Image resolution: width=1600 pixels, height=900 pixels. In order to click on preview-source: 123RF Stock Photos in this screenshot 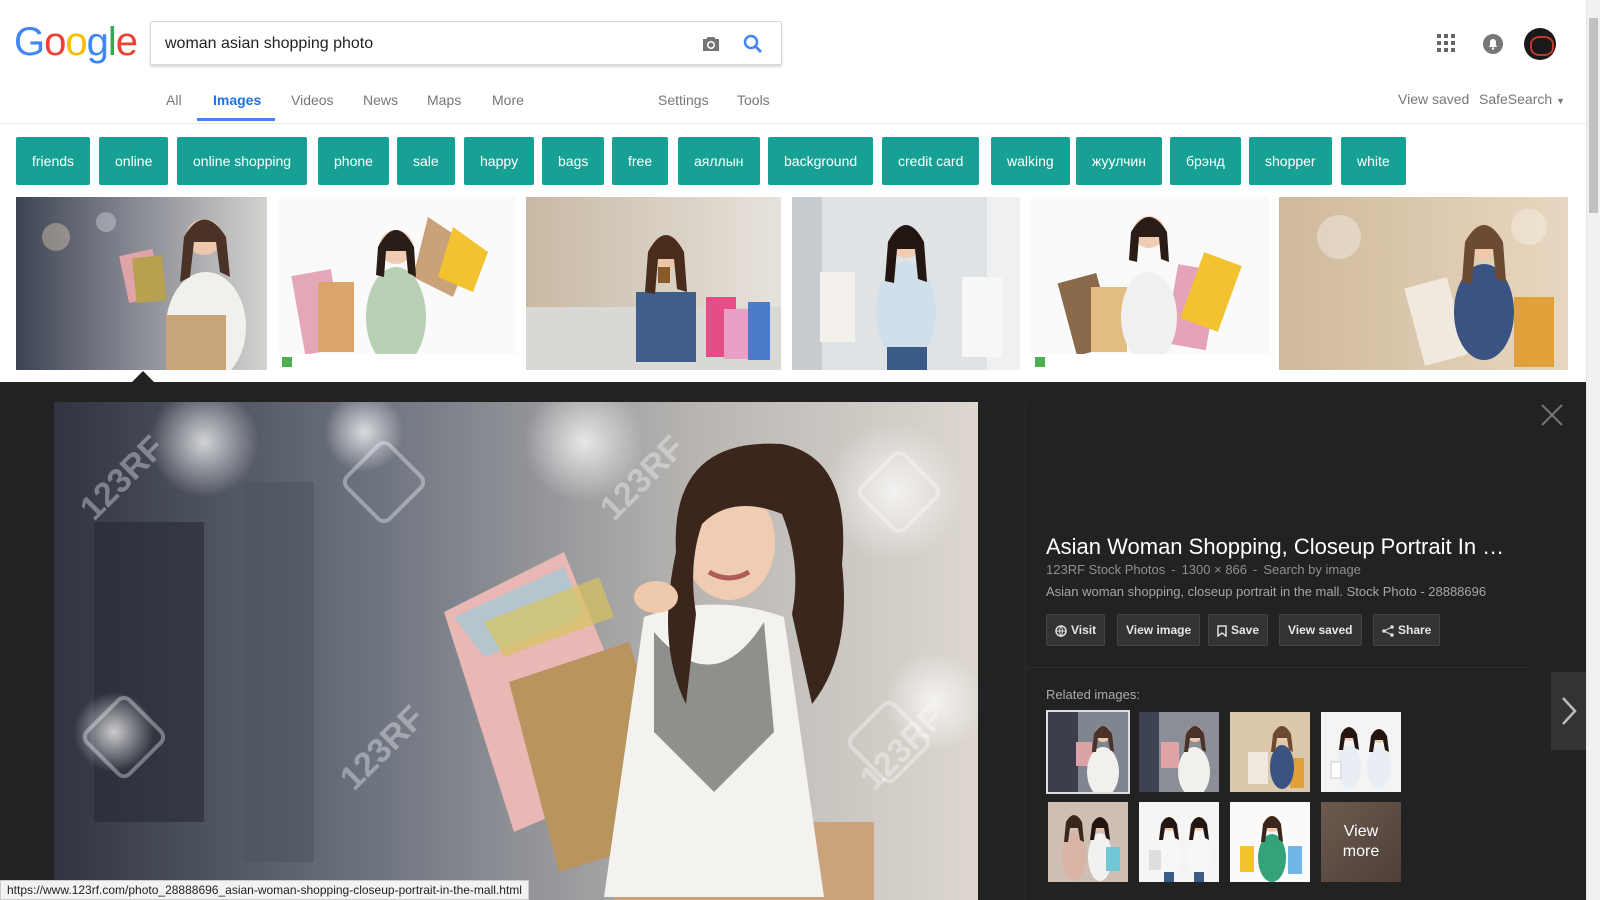, I will do `click(1105, 569)`.